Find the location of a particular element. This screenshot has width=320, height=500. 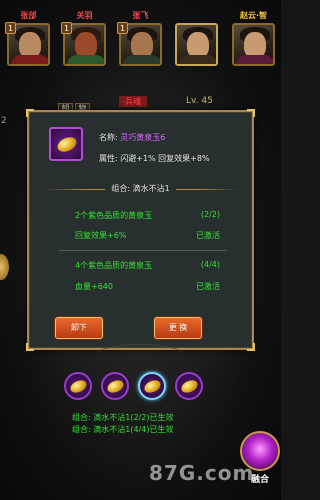

decorative-rope is located at coordinates (140, 356).